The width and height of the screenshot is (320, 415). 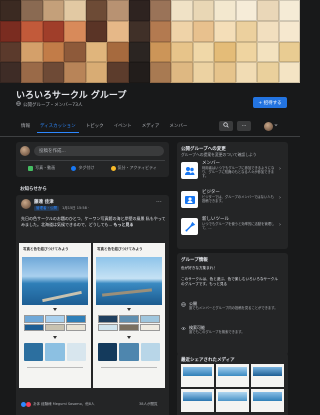 What do you see at coordinates (280, 225) in the screenshot?
I see `chevron-right-icon: ›` at bounding box center [280, 225].